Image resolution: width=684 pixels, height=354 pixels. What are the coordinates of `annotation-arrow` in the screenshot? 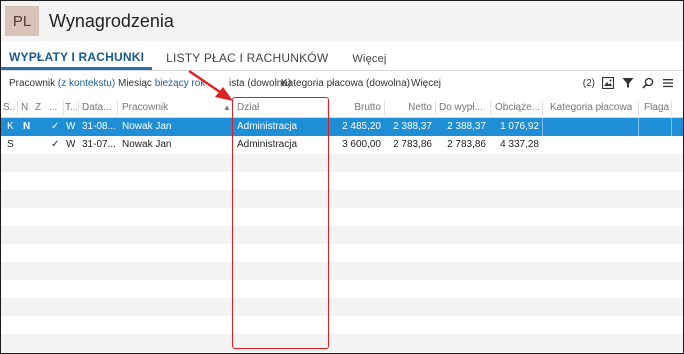 It's located at (210, 85).